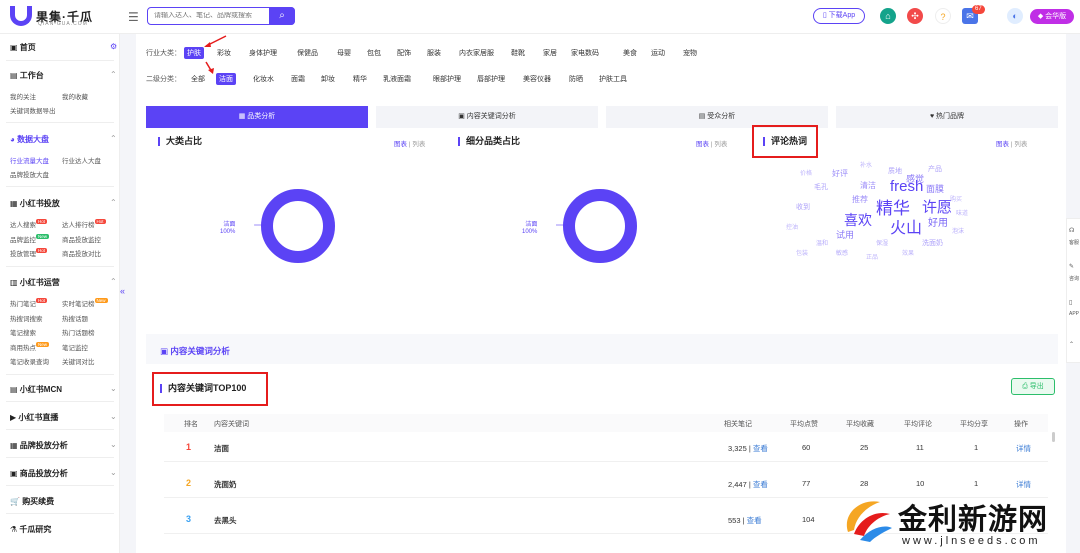 This screenshot has width=1080, height=553. Describe the element at coordinates (1053, 437) in the screenshot. I see `table-scrollbar` at that location.